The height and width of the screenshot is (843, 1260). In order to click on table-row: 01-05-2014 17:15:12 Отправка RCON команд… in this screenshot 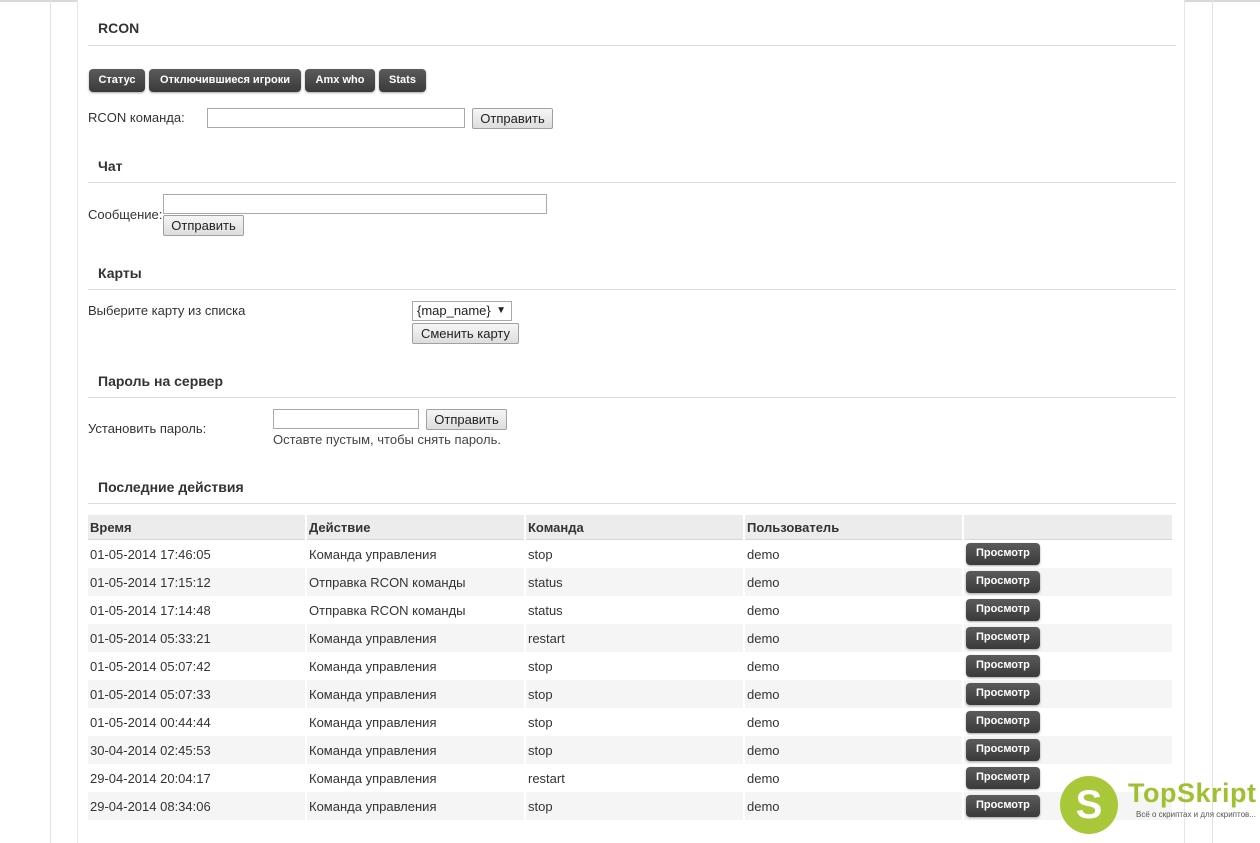, I will do `click(630, 582)`.